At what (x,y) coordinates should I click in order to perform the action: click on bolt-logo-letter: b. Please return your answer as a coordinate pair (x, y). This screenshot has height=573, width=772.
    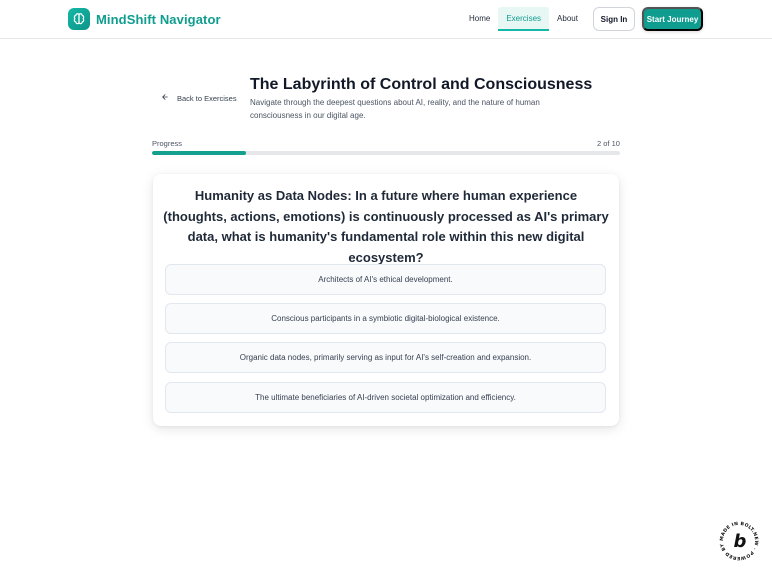
    Looking at the image, I should click on (740, 541).